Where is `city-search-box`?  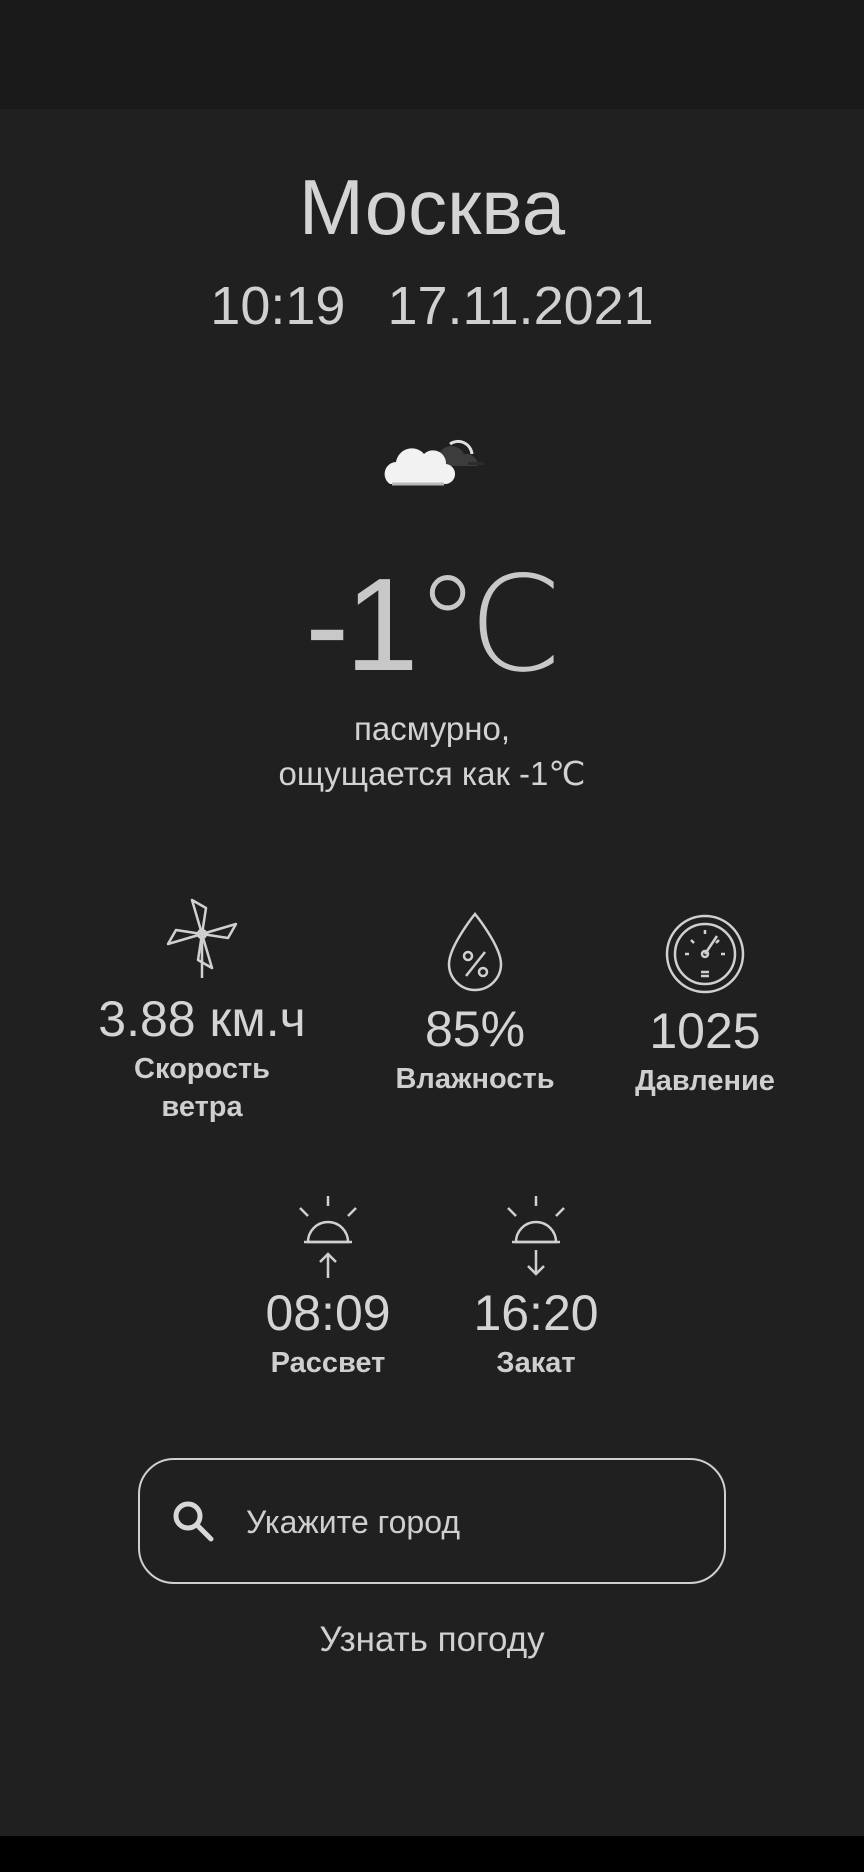
city-search-box is located at coordinates (432, 1521).